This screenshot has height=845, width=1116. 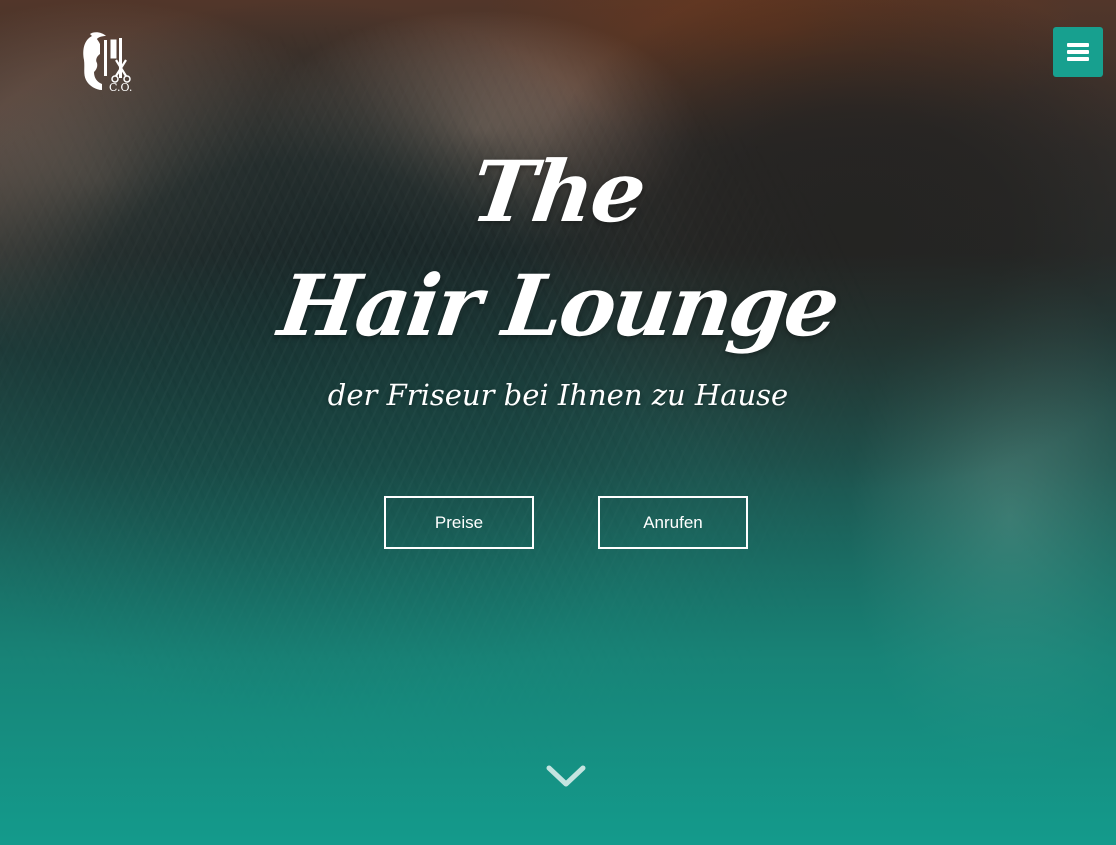 I want to click on chevron-down-icon, so click(x=566, y=776).